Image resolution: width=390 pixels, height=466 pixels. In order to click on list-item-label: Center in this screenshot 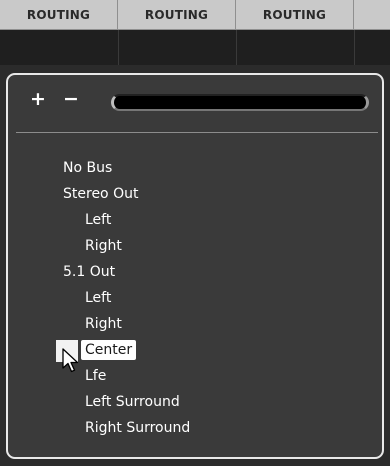, I will do `click(109, 350)`.